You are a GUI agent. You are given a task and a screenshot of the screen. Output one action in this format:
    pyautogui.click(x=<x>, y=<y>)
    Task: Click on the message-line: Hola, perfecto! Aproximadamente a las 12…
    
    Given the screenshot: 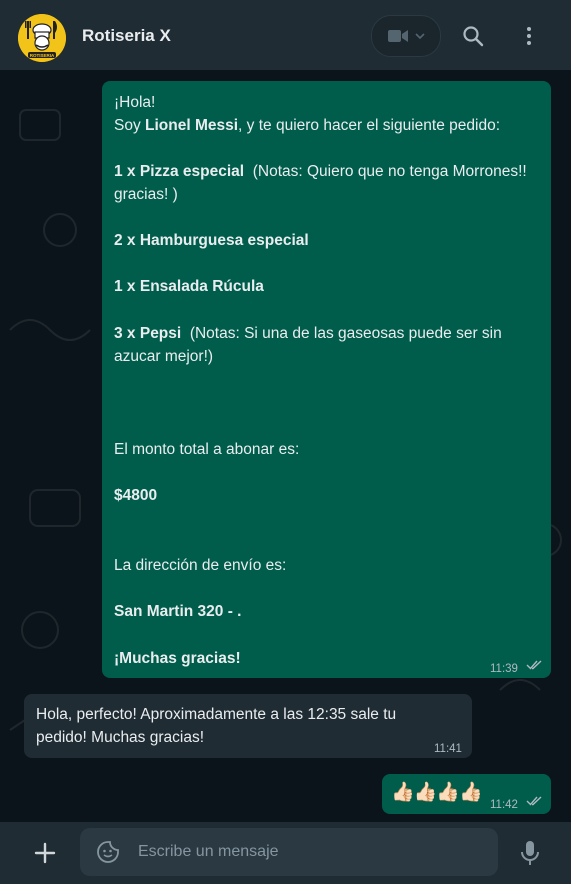 What is the action you would take?
    pyautogui.click(x=216, y=714)
    